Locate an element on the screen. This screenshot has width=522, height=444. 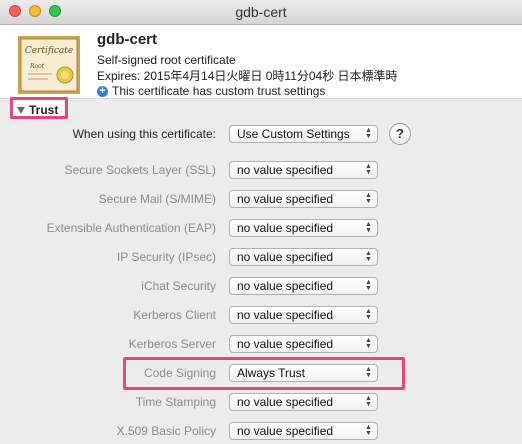
kerberos-server-popup: no value specified ▲ ▼ is located at coordinates (303, 344).